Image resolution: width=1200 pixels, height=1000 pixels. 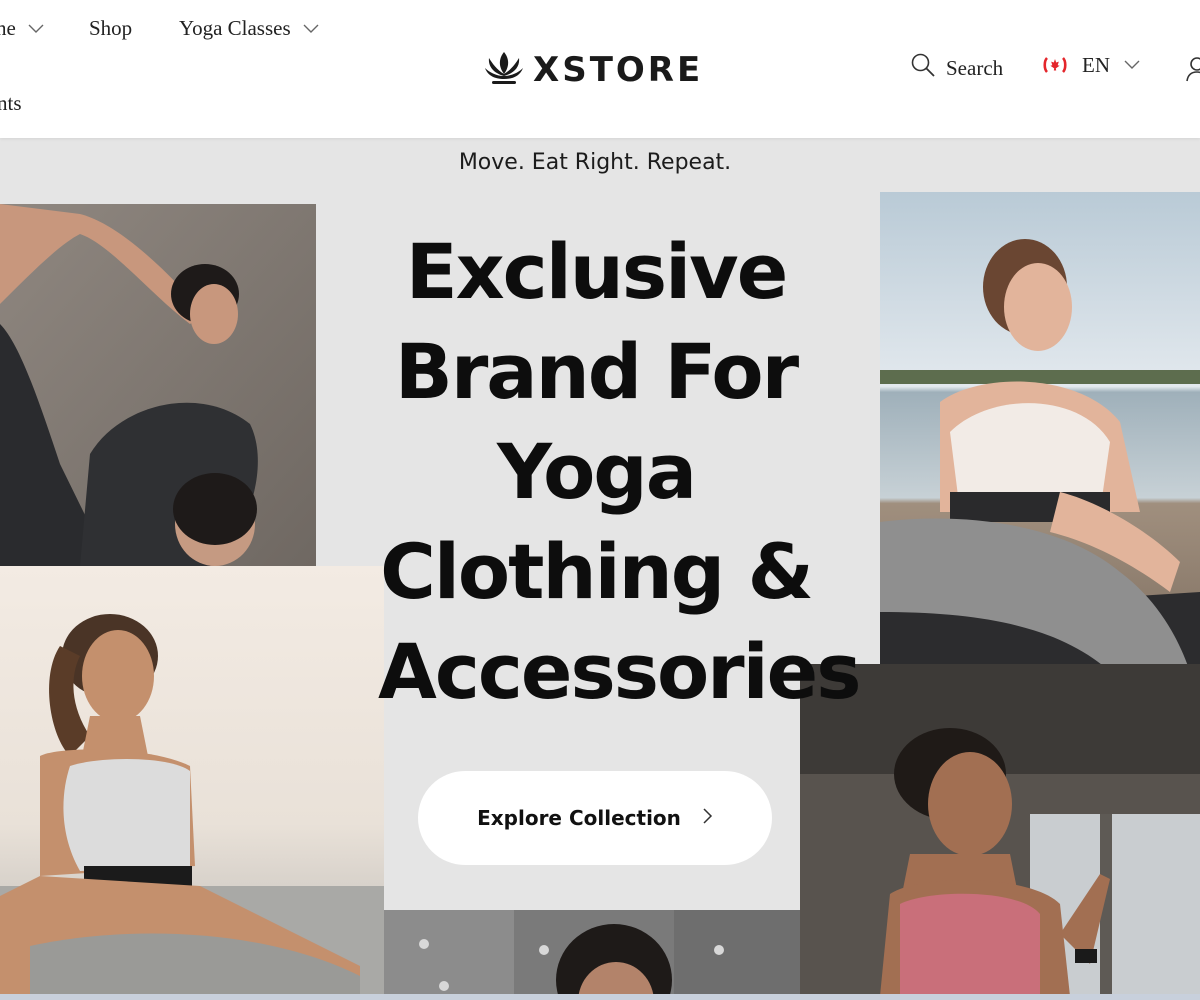 I want to click on site-logo: XSTORE, so click(x=593, y=70).